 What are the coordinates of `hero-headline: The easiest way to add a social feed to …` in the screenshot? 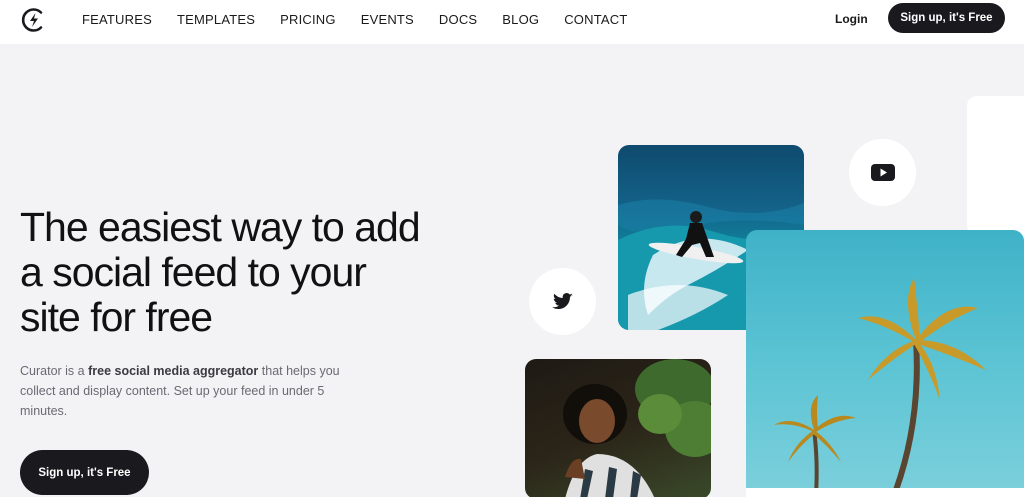 It's located at (220, 272).